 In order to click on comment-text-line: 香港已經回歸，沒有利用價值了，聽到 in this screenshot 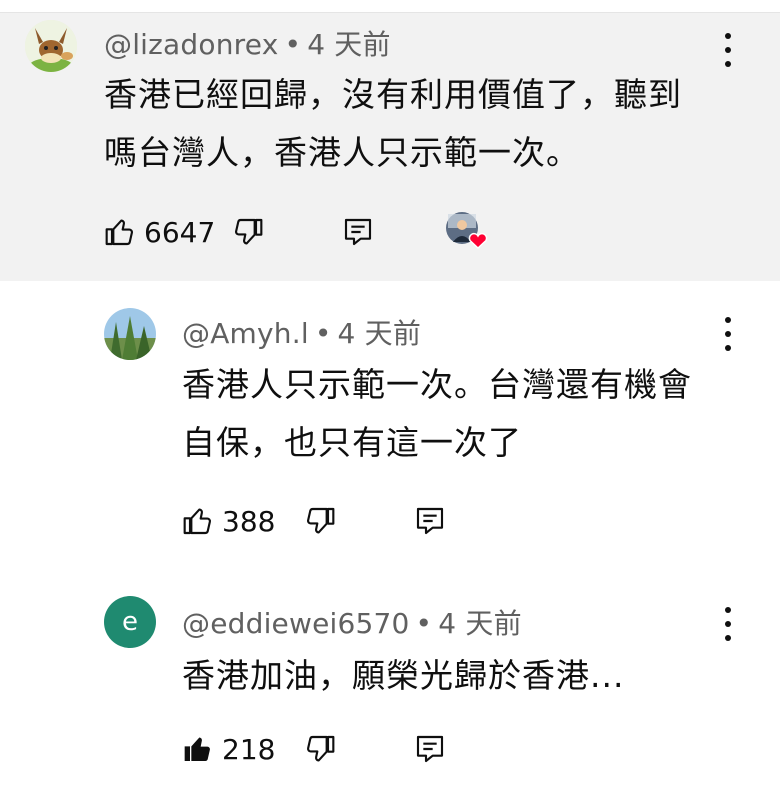, I will do `click(393, 94)`.